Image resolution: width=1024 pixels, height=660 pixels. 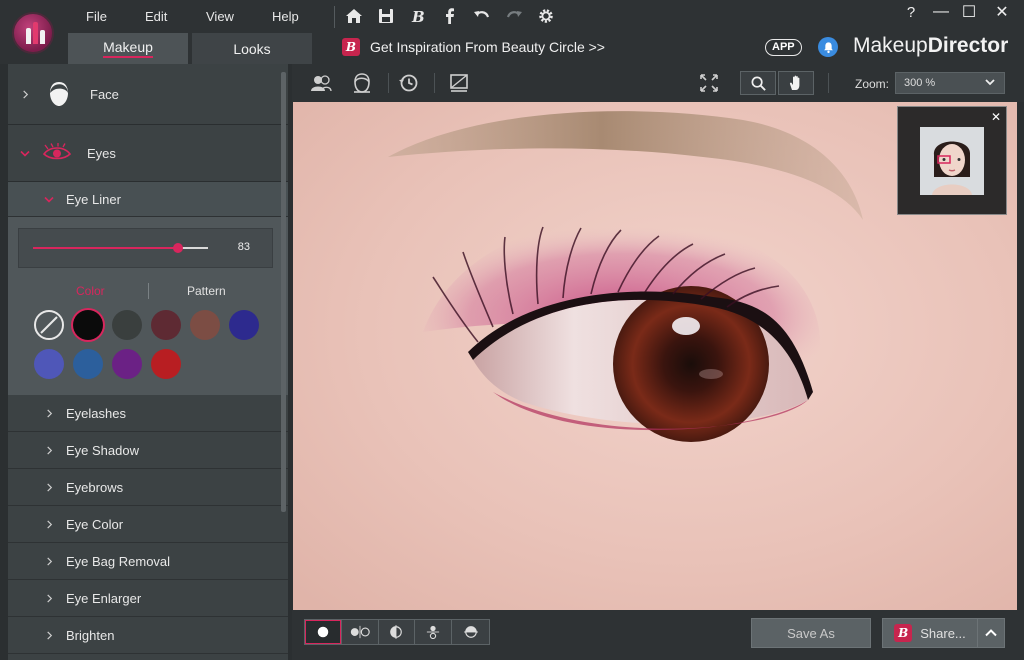 What do you see at coordinates (796, 83) in the screenshot?
I see `pan-tool-button` at bounding box center [796, 83].